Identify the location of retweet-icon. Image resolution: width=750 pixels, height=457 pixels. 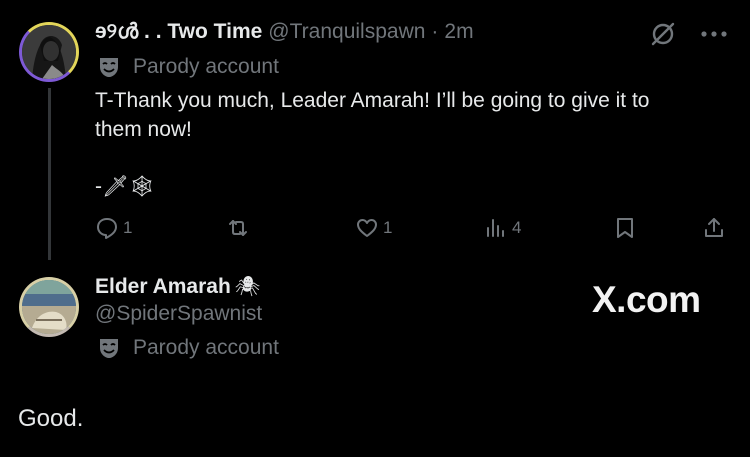
(238, 228).